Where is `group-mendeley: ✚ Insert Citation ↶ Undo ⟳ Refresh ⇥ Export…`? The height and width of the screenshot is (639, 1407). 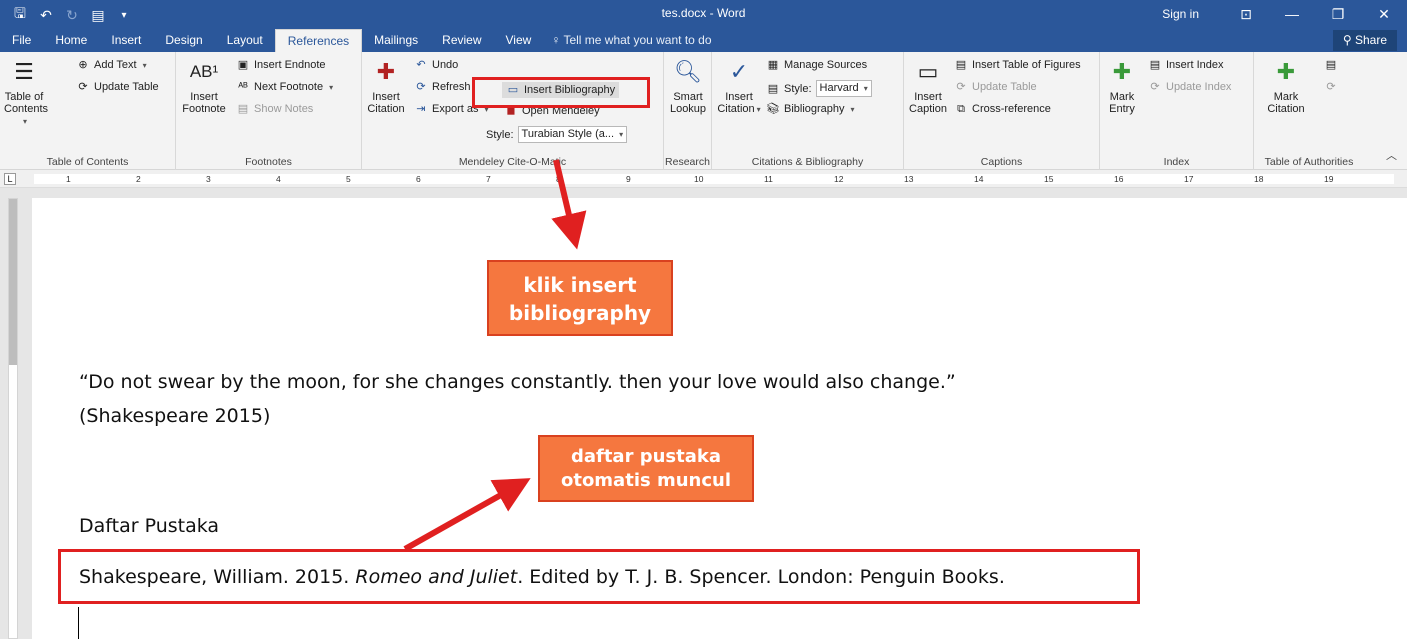
group-mendeley: ✚ Insert Citation ↶ Undo ⟳ Refresh ⇥ Export… is located at coordinates (513, 111).